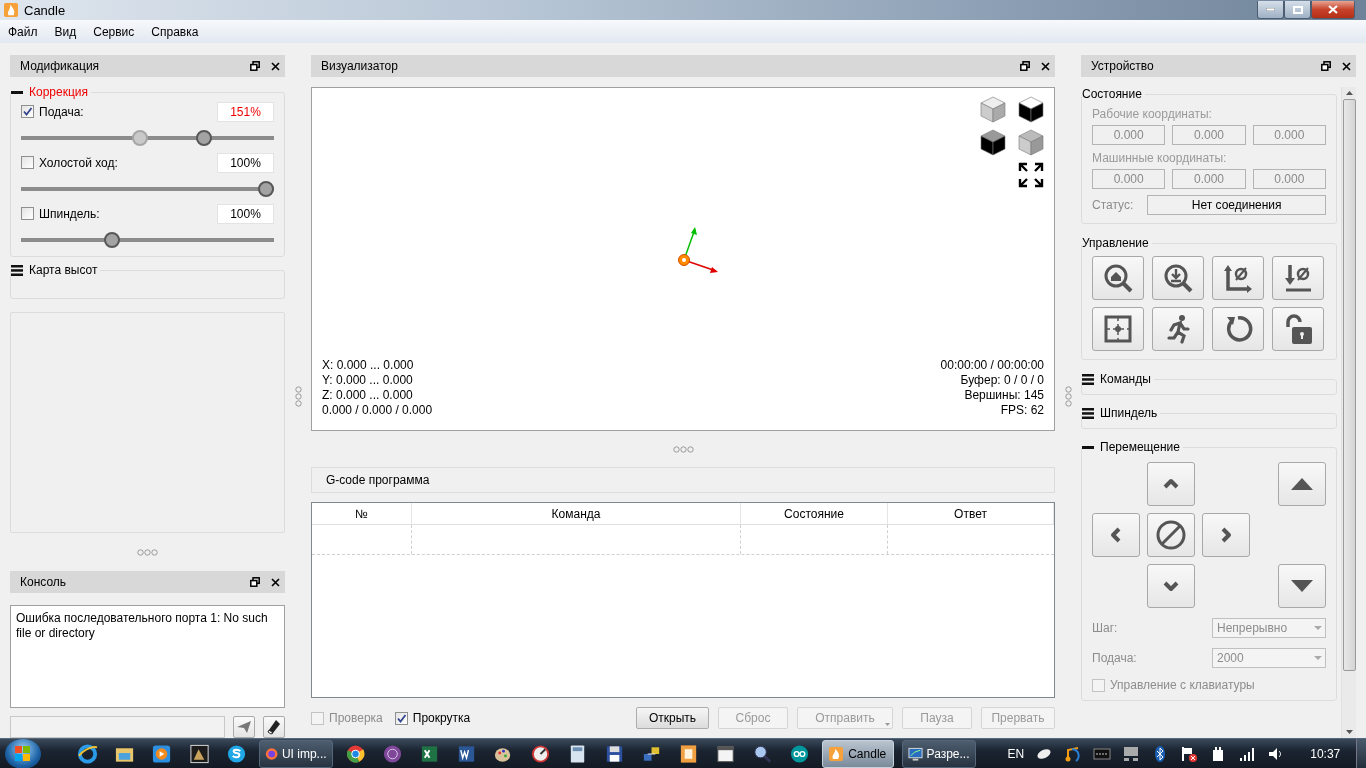 This screenshot has height=768, width=1366. I want to click on maximize-button, so click(1297, 10).